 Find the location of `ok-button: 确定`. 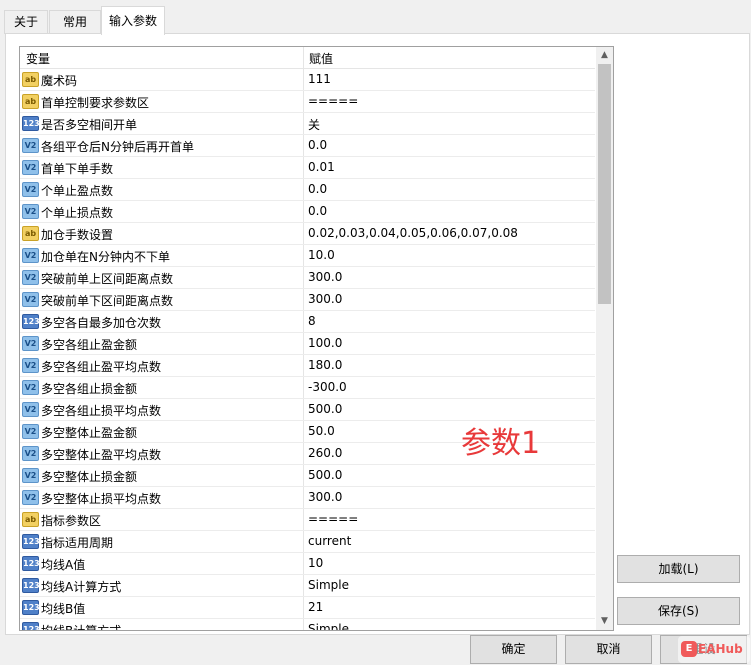

ok-button: 确定 is located at coordinates (513, 649).